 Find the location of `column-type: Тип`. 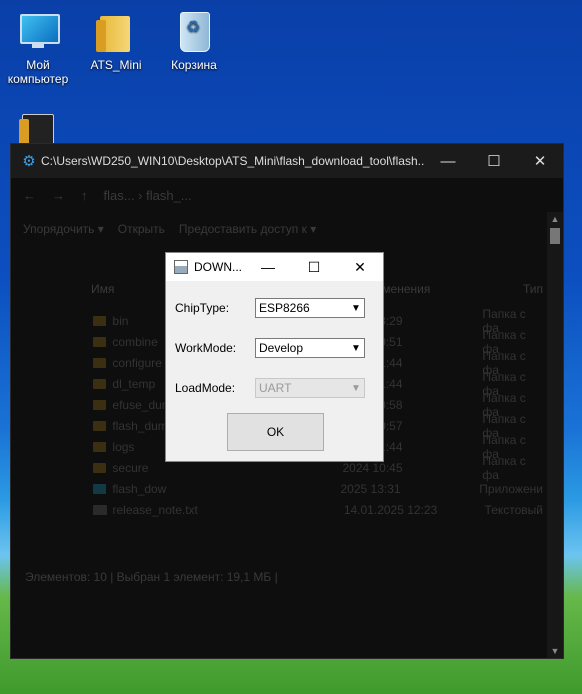

column-type: Тип is located at coordinates (533, 289).